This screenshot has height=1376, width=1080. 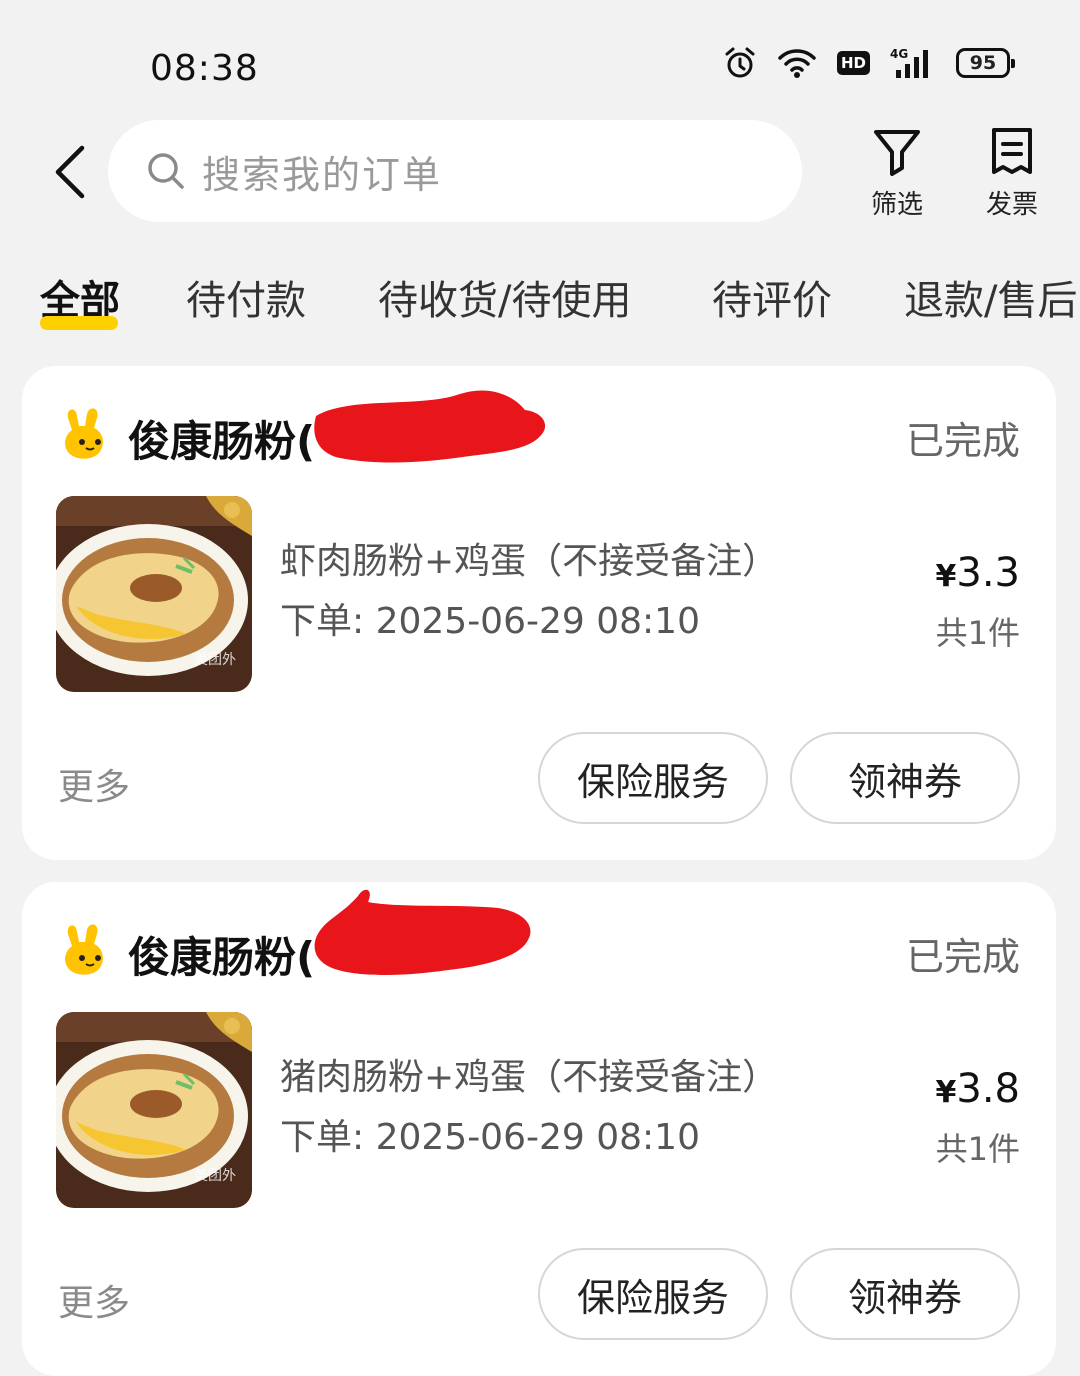 I want to click on price-value: 3.3, so click(x=988, y=573).